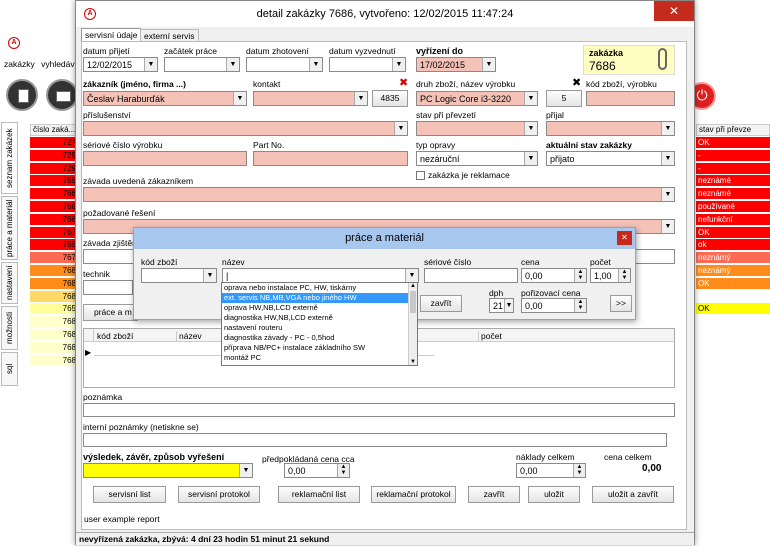 The width and height of the screenshot is (770, 546). What do you see at coordinates (122, 519) in the screenshot?
I see `user-report-link: user example report` at bounding box center [122, 519].